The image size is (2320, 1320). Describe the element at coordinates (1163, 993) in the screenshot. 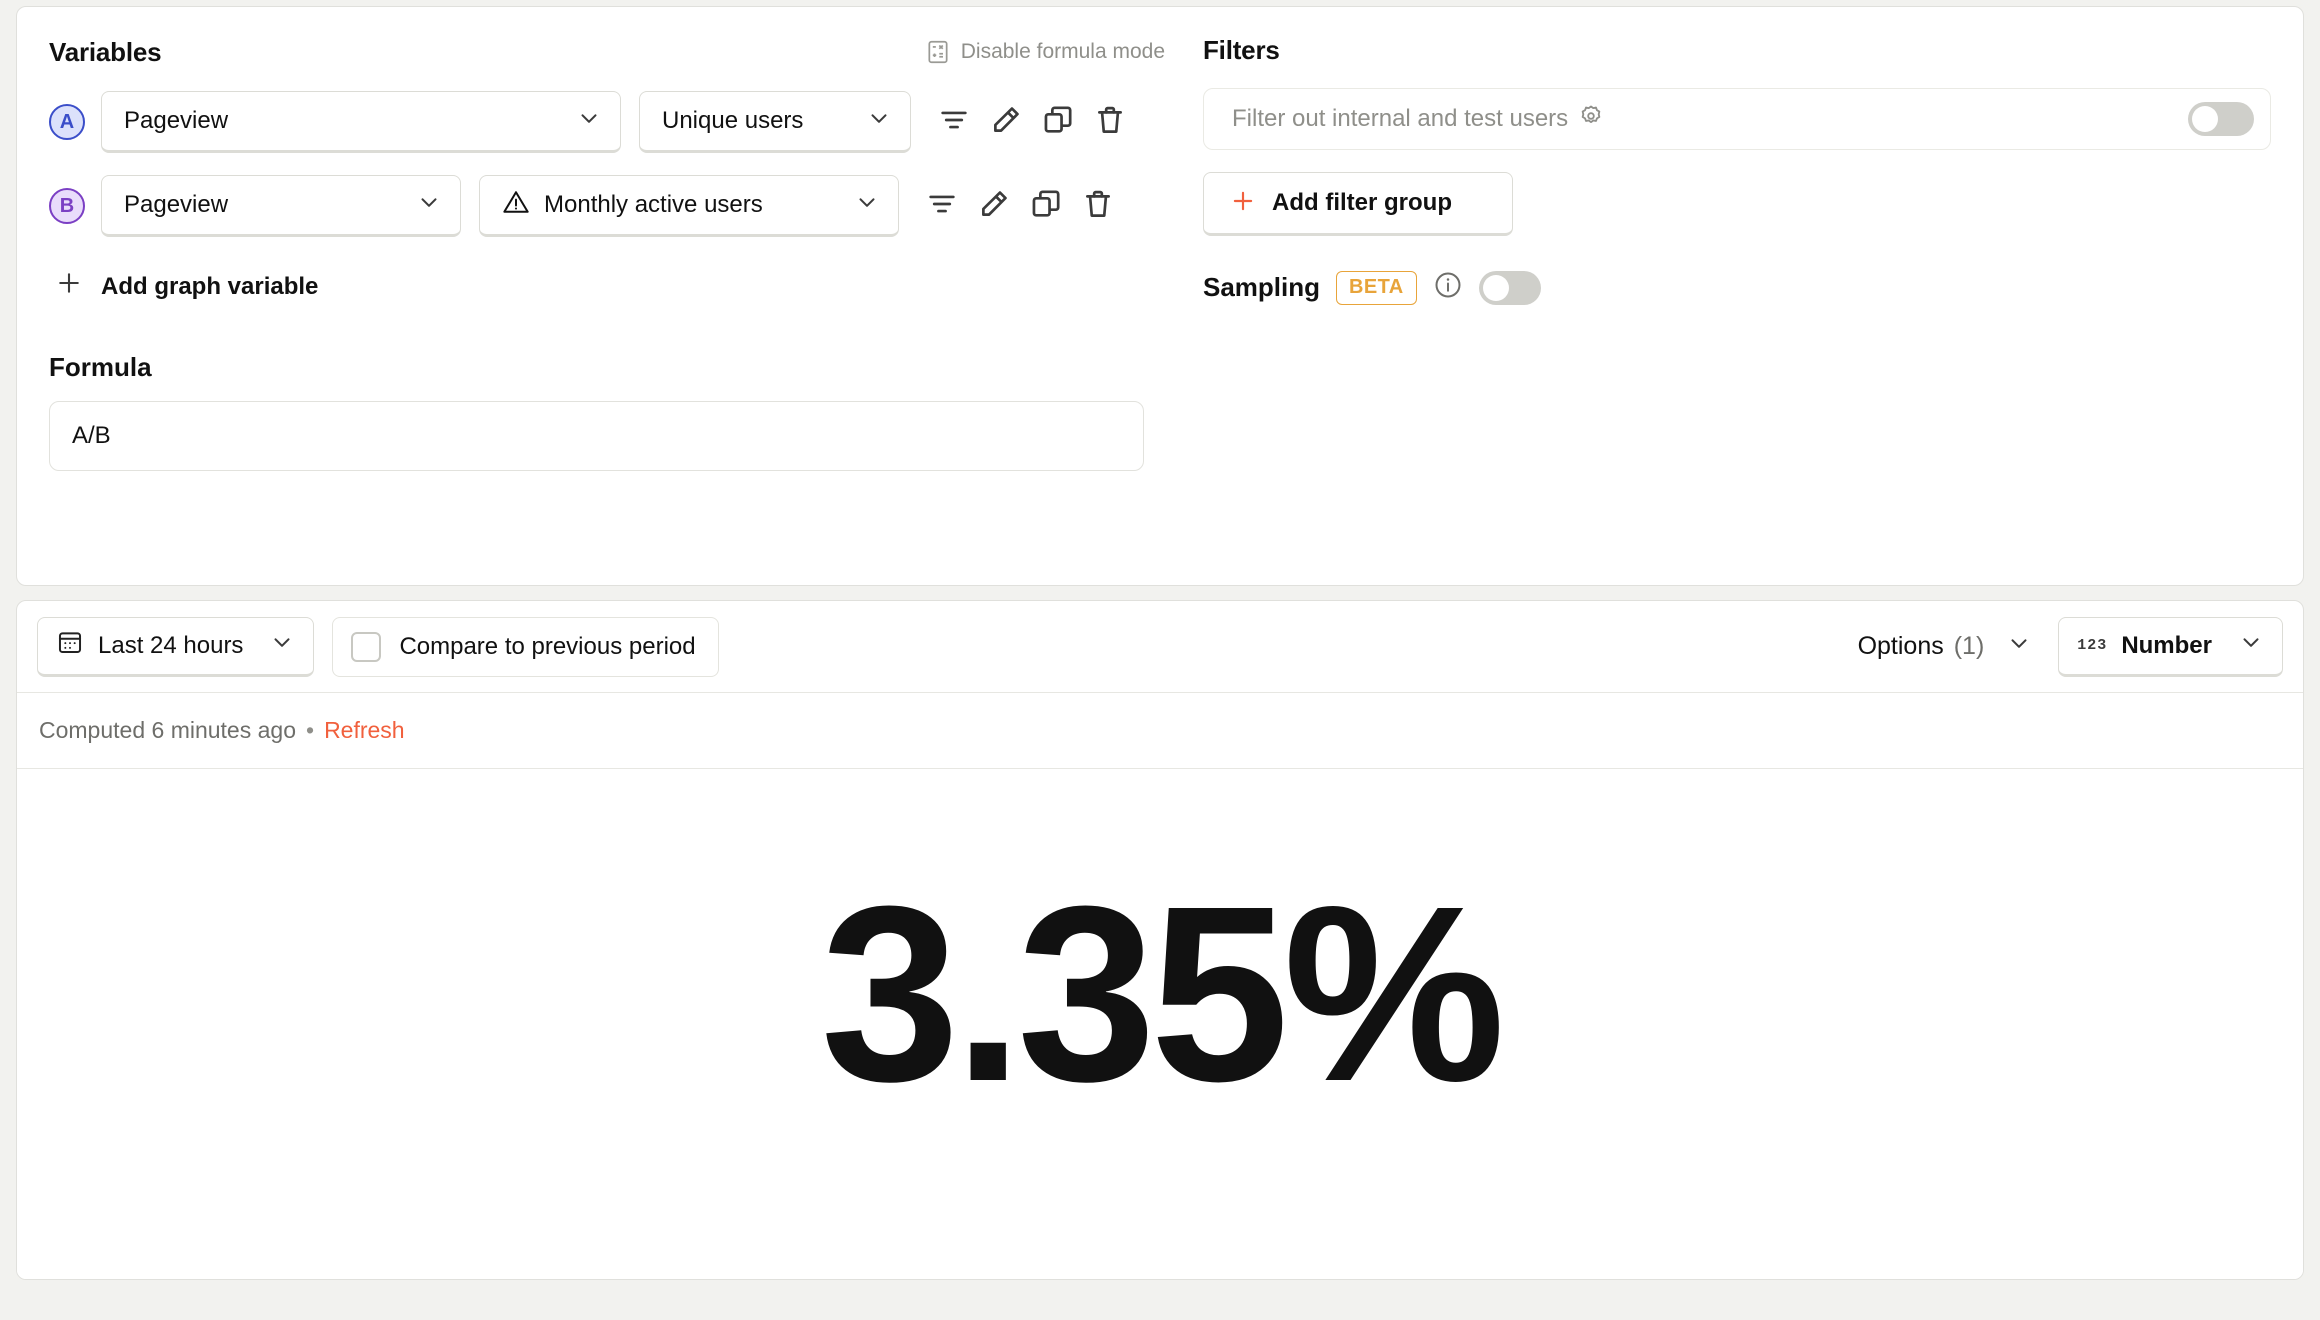

I see `result-value: 3.35%` at that location.